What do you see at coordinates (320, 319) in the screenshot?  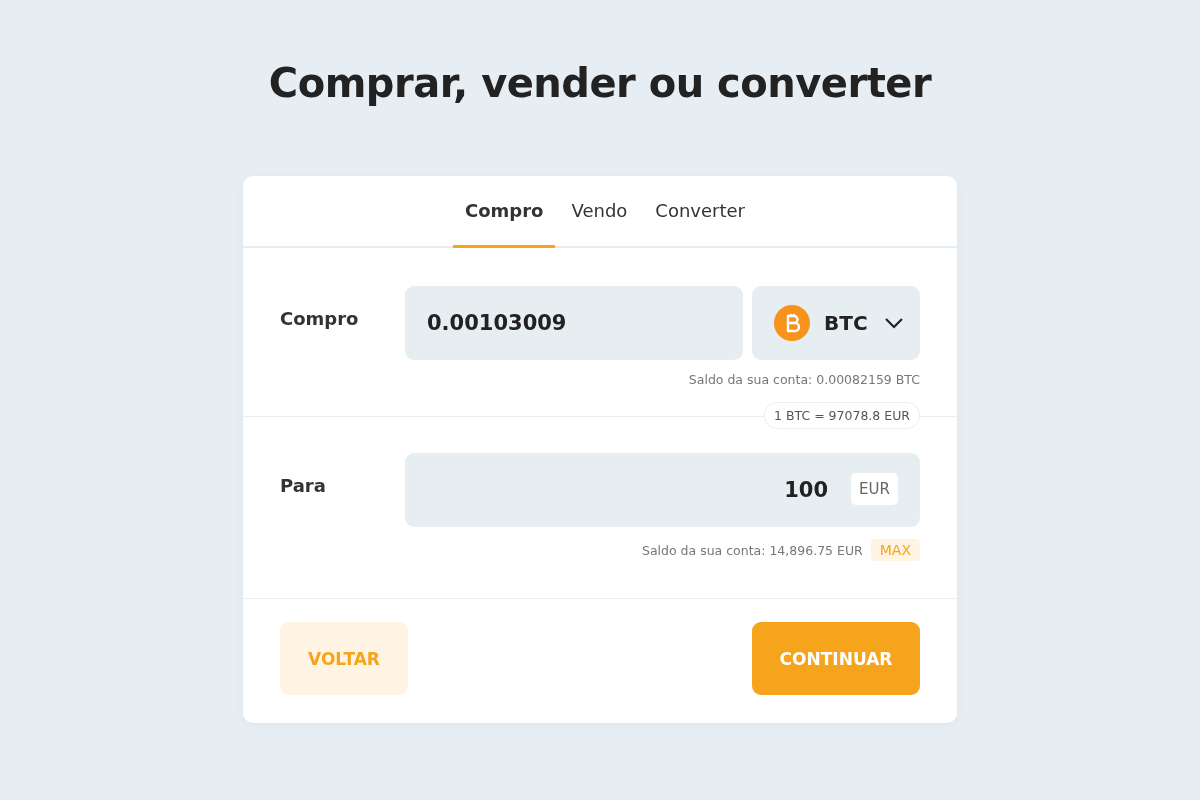 I see `field-label: Compro` at bounding box center [320, 319].